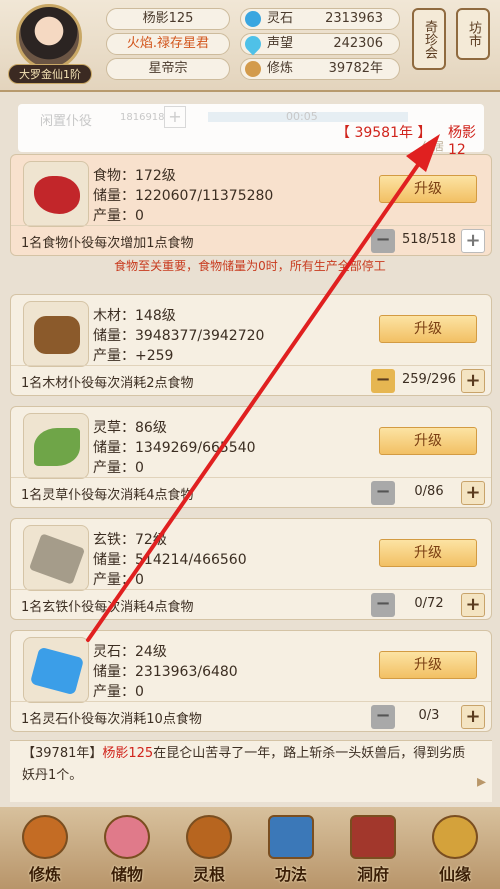 Image resolution: width=500 pixels, height=889 pixels. I want to click on resource-prestige: 声望 242306, so click(320, 44).